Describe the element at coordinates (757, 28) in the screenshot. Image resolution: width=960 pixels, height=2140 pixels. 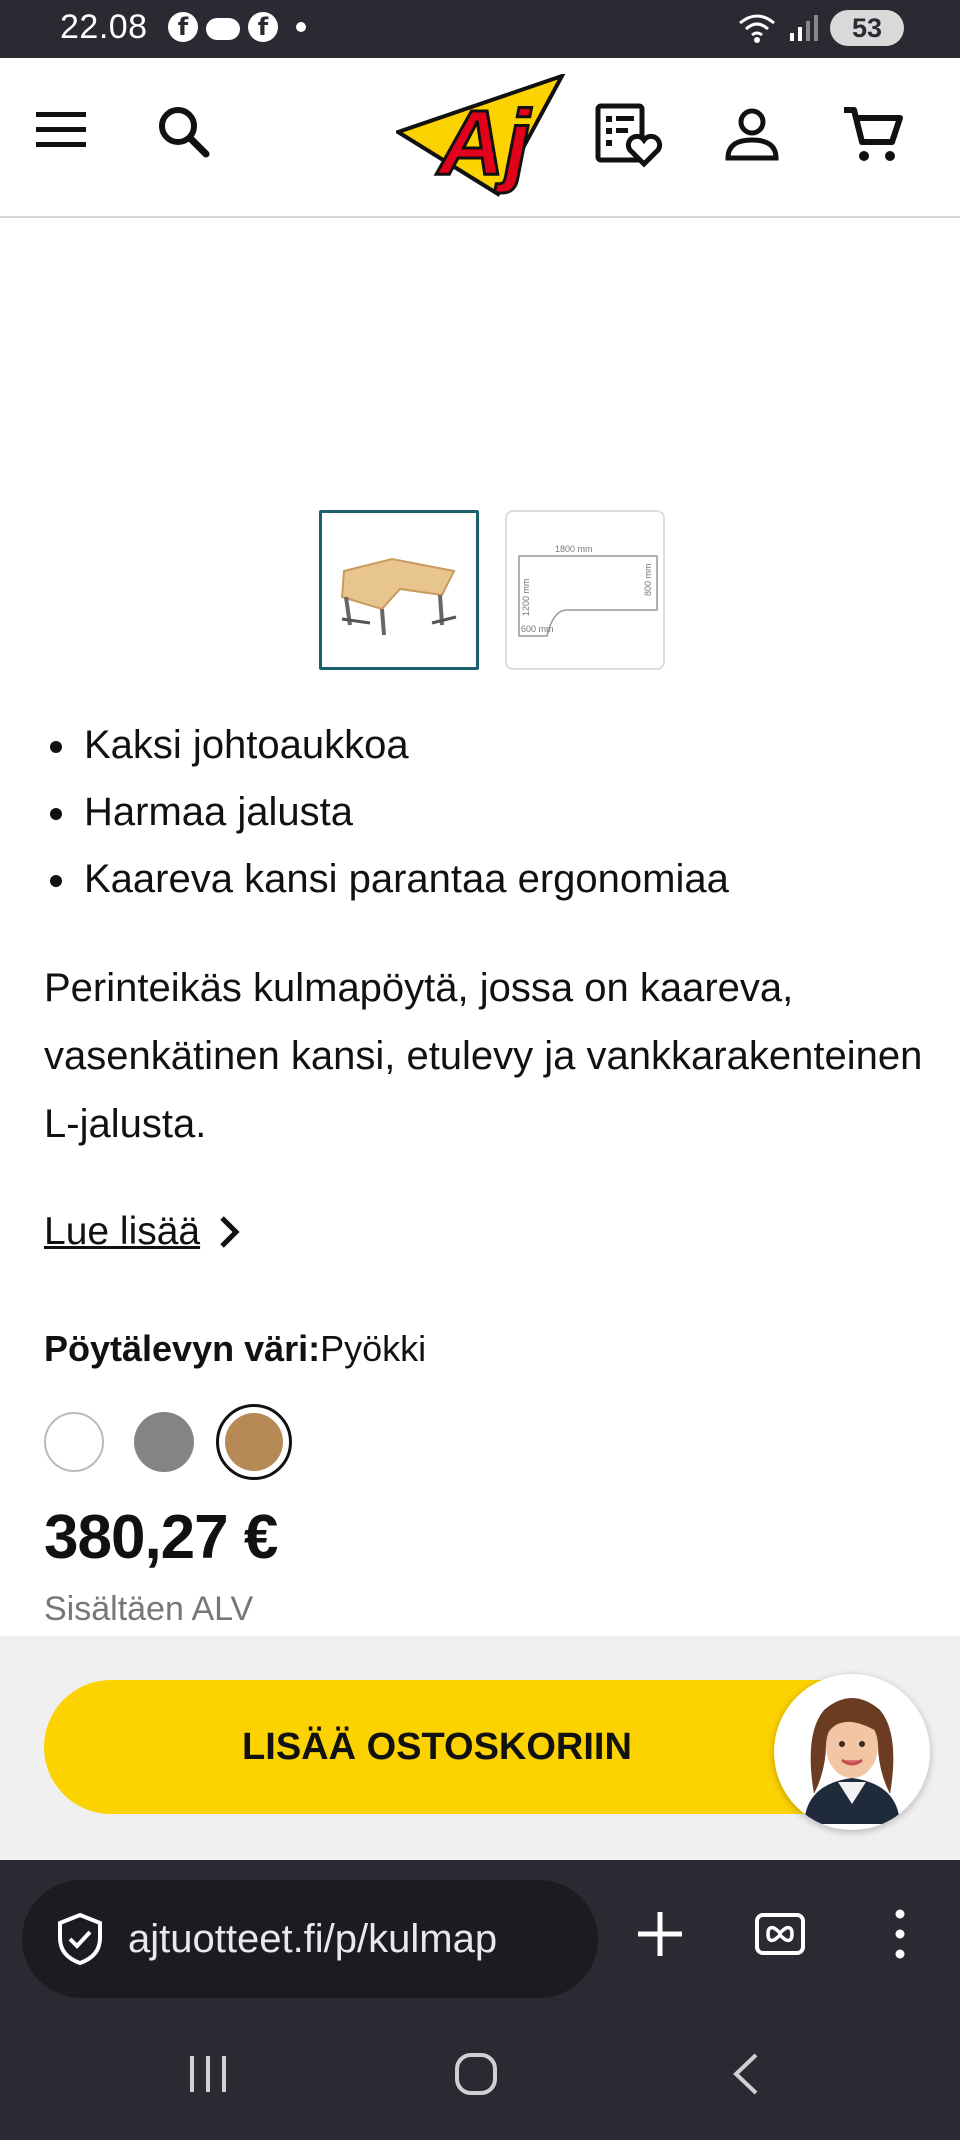
I see `wifi-icon` at that location.